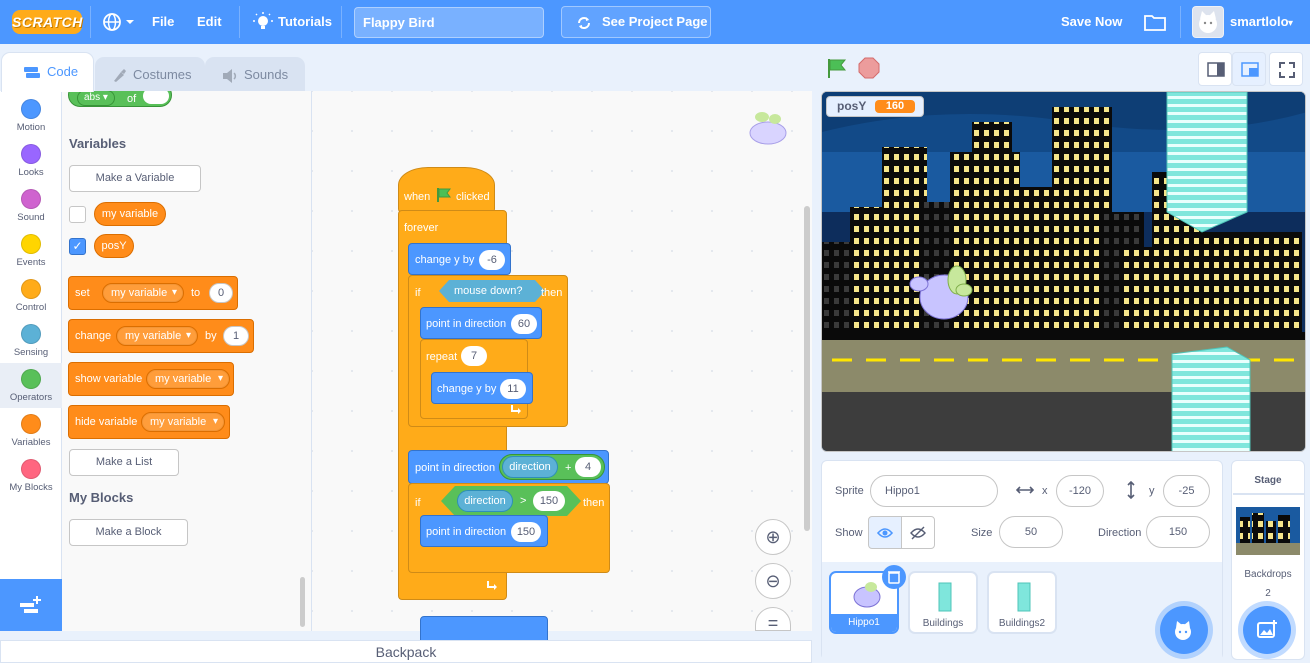  Describe the element at coordinates (31, 127) in the screenshot. I see `category-label: Motion` at that location.